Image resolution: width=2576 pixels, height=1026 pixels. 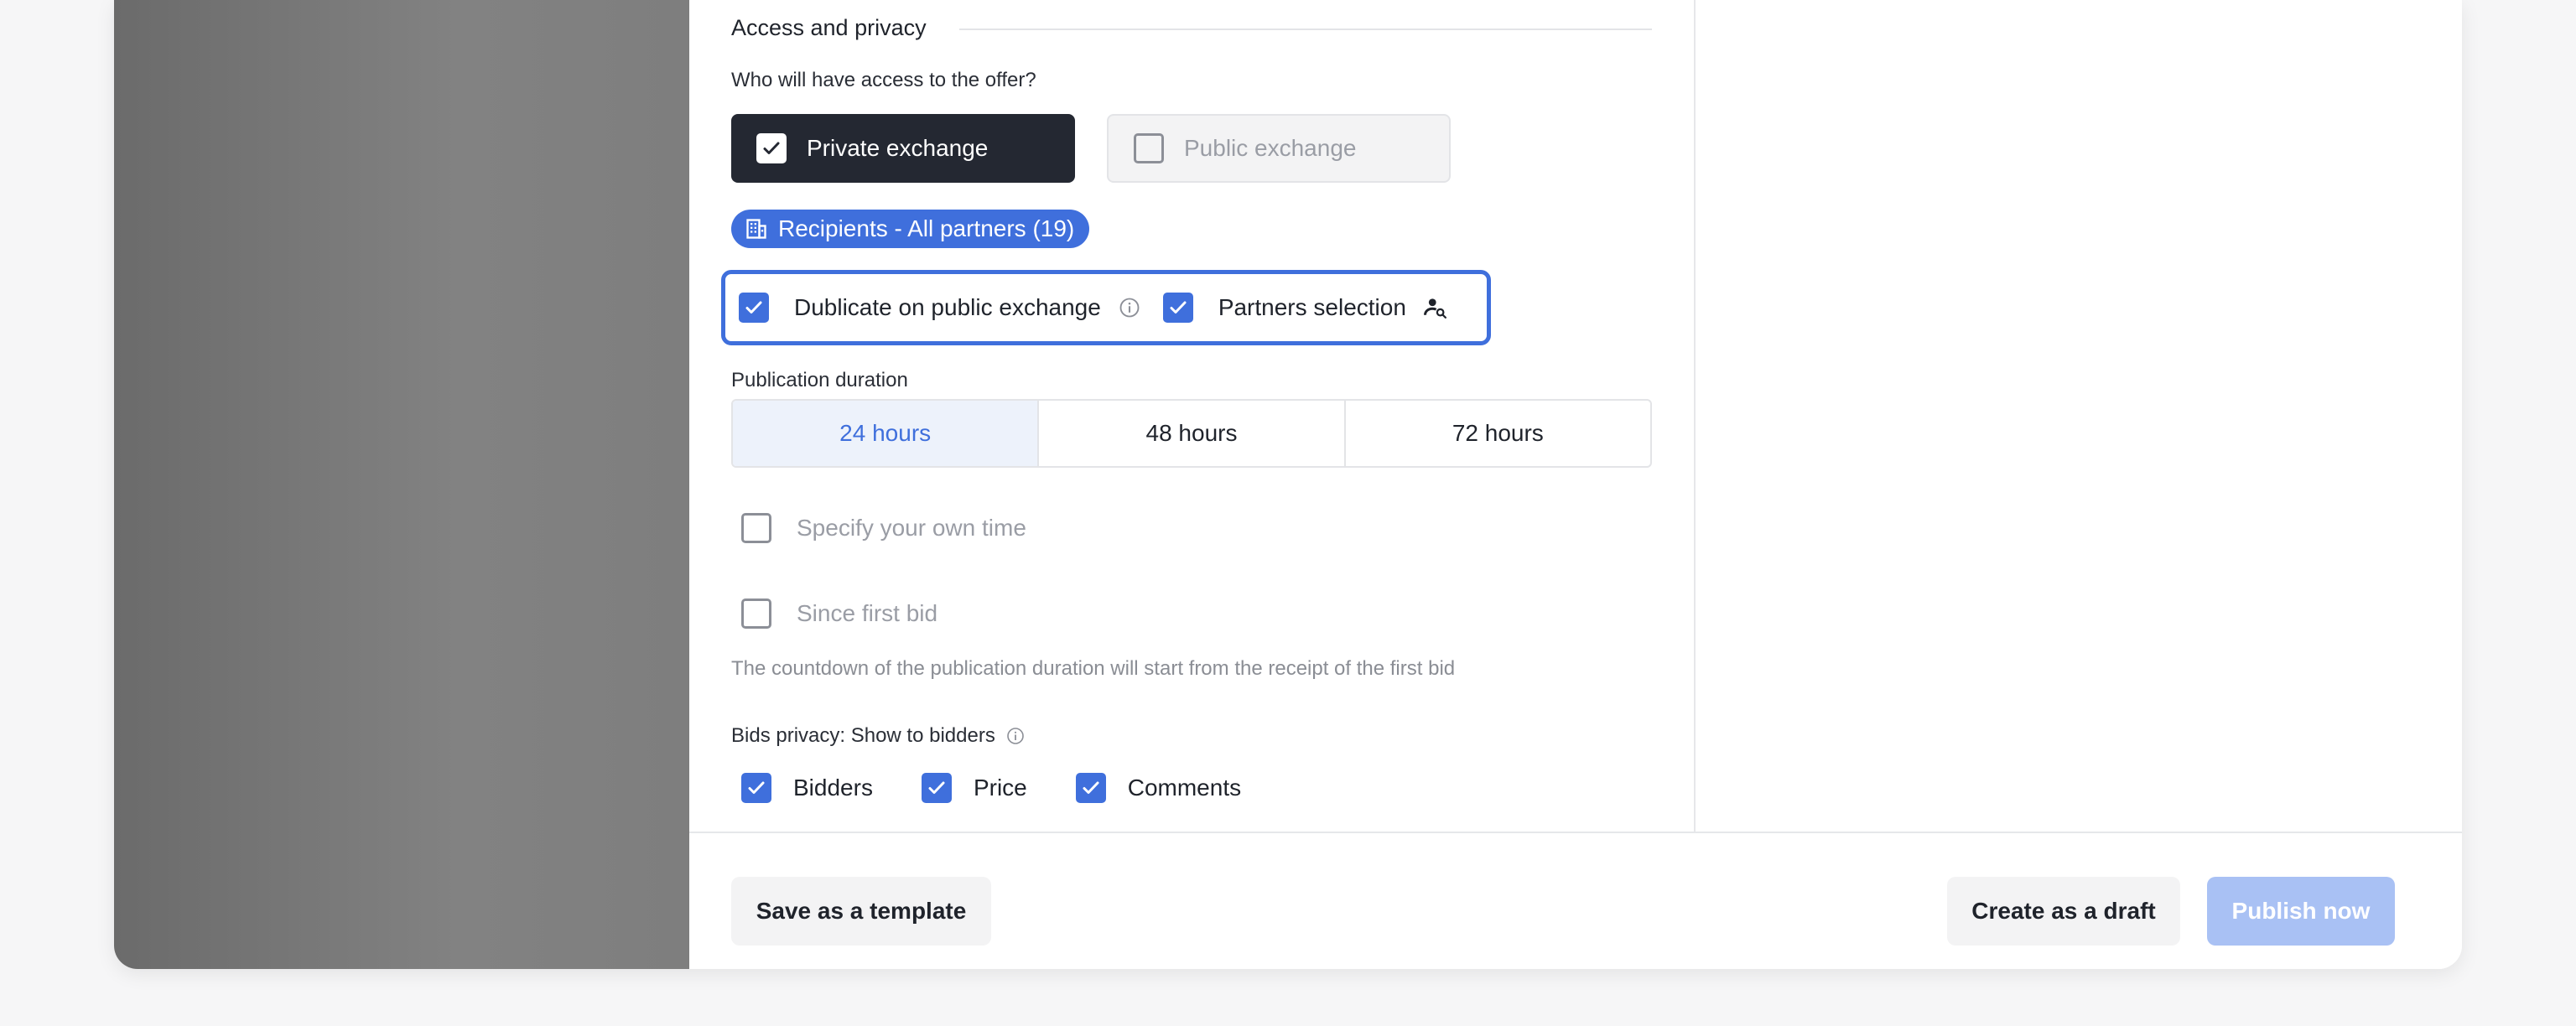 What do you see at coordinates (863, 735) in the screenshot?
I see `bids-privacy-text: Bids privacy: Show to bidders` at bounding box center [863, 735].